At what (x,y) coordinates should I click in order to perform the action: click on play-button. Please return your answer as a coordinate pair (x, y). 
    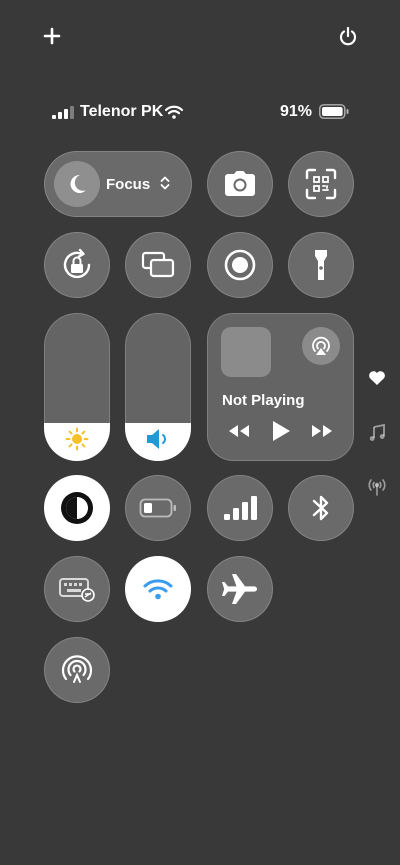
    Looking at the image, I should click on (281, 433).